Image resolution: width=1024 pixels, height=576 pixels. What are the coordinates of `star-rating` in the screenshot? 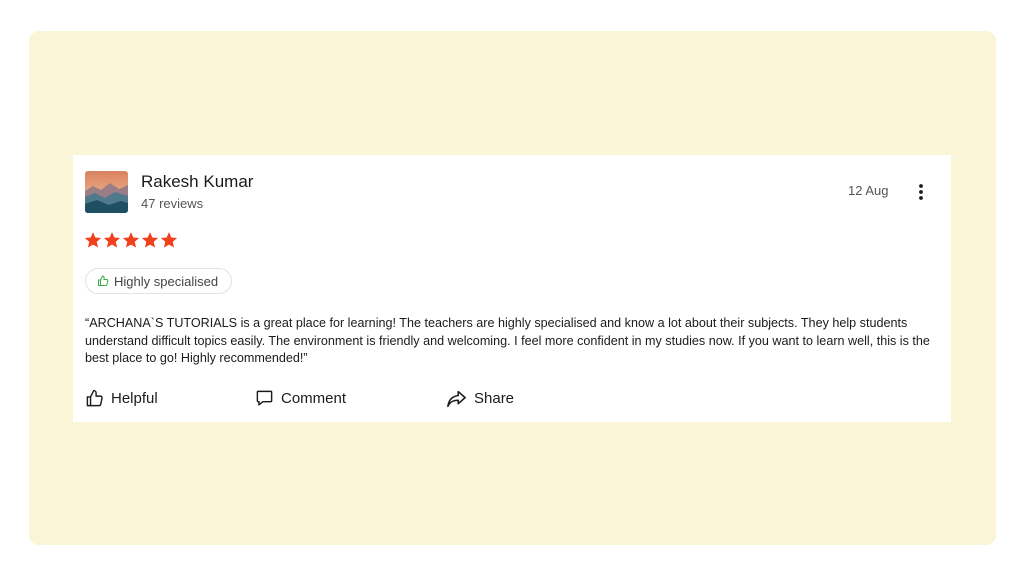 It's located at (131, 242).